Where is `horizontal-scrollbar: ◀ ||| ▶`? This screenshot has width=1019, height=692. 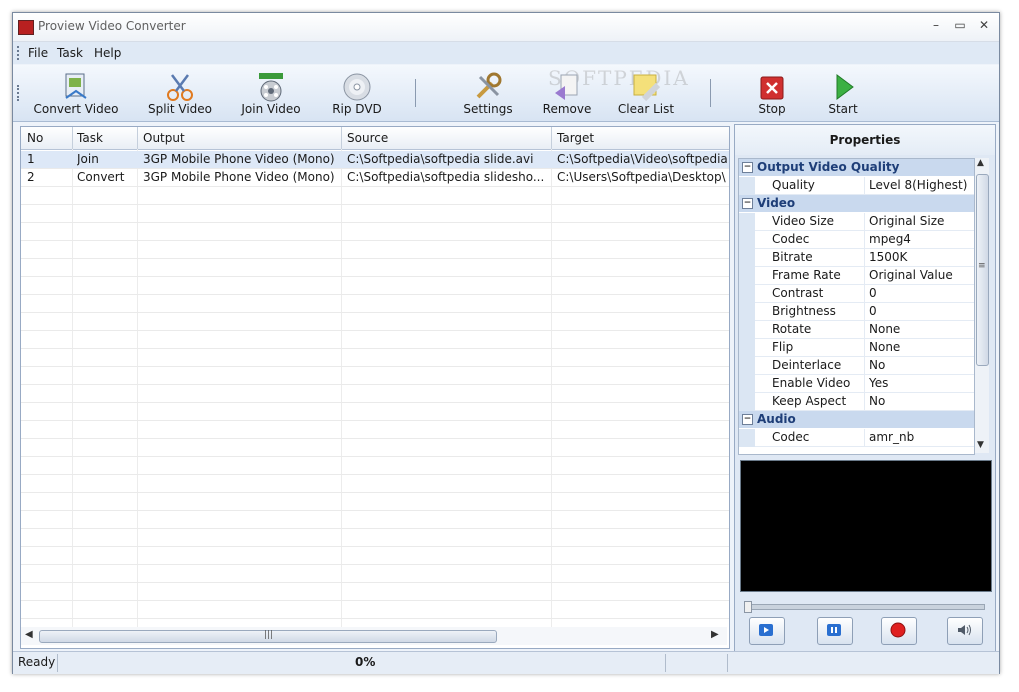
horizontal-scrollbar: ◀ ||| ▶ is located at coordinates (374, 636).